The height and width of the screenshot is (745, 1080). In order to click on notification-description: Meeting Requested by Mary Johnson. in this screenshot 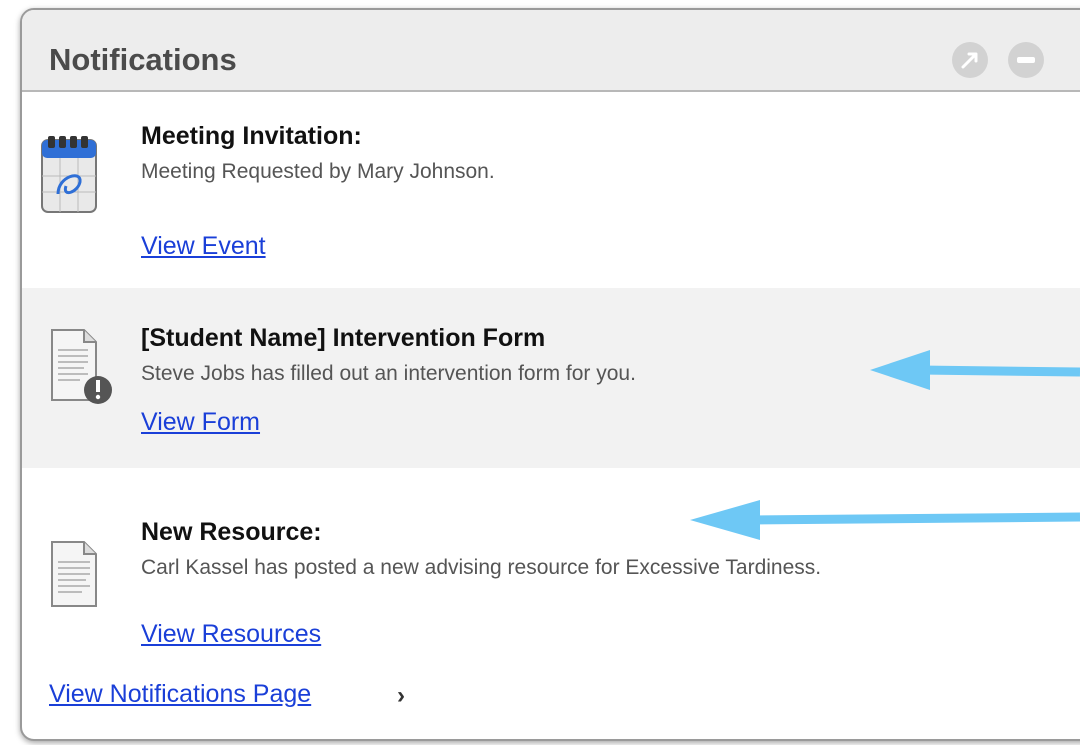, I will do `click(318, 171)`.